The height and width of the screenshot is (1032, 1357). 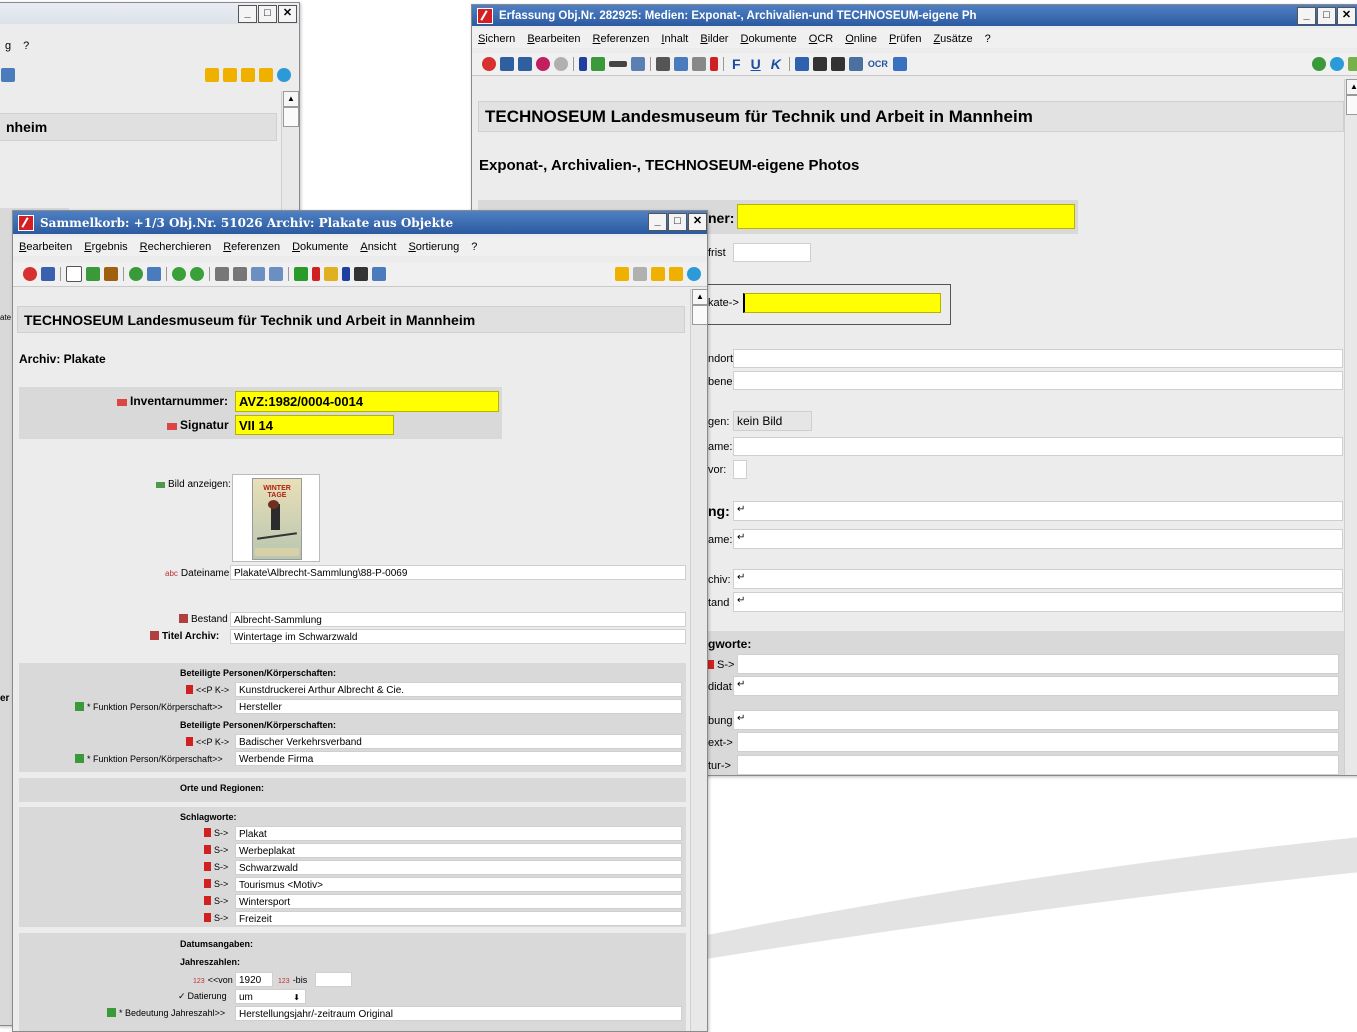 What do you see at coordinates (906, 216) in the screenshot?
I see `inventarnummer-input` at bounding box center [906, 216].